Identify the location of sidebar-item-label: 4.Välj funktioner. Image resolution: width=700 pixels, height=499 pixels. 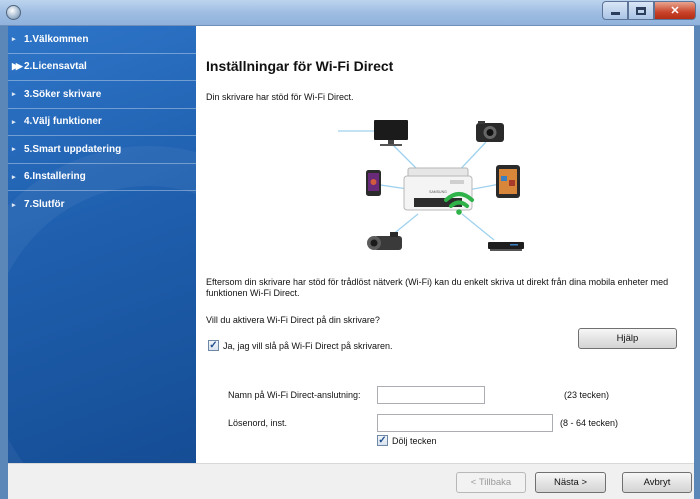
(63, 122).